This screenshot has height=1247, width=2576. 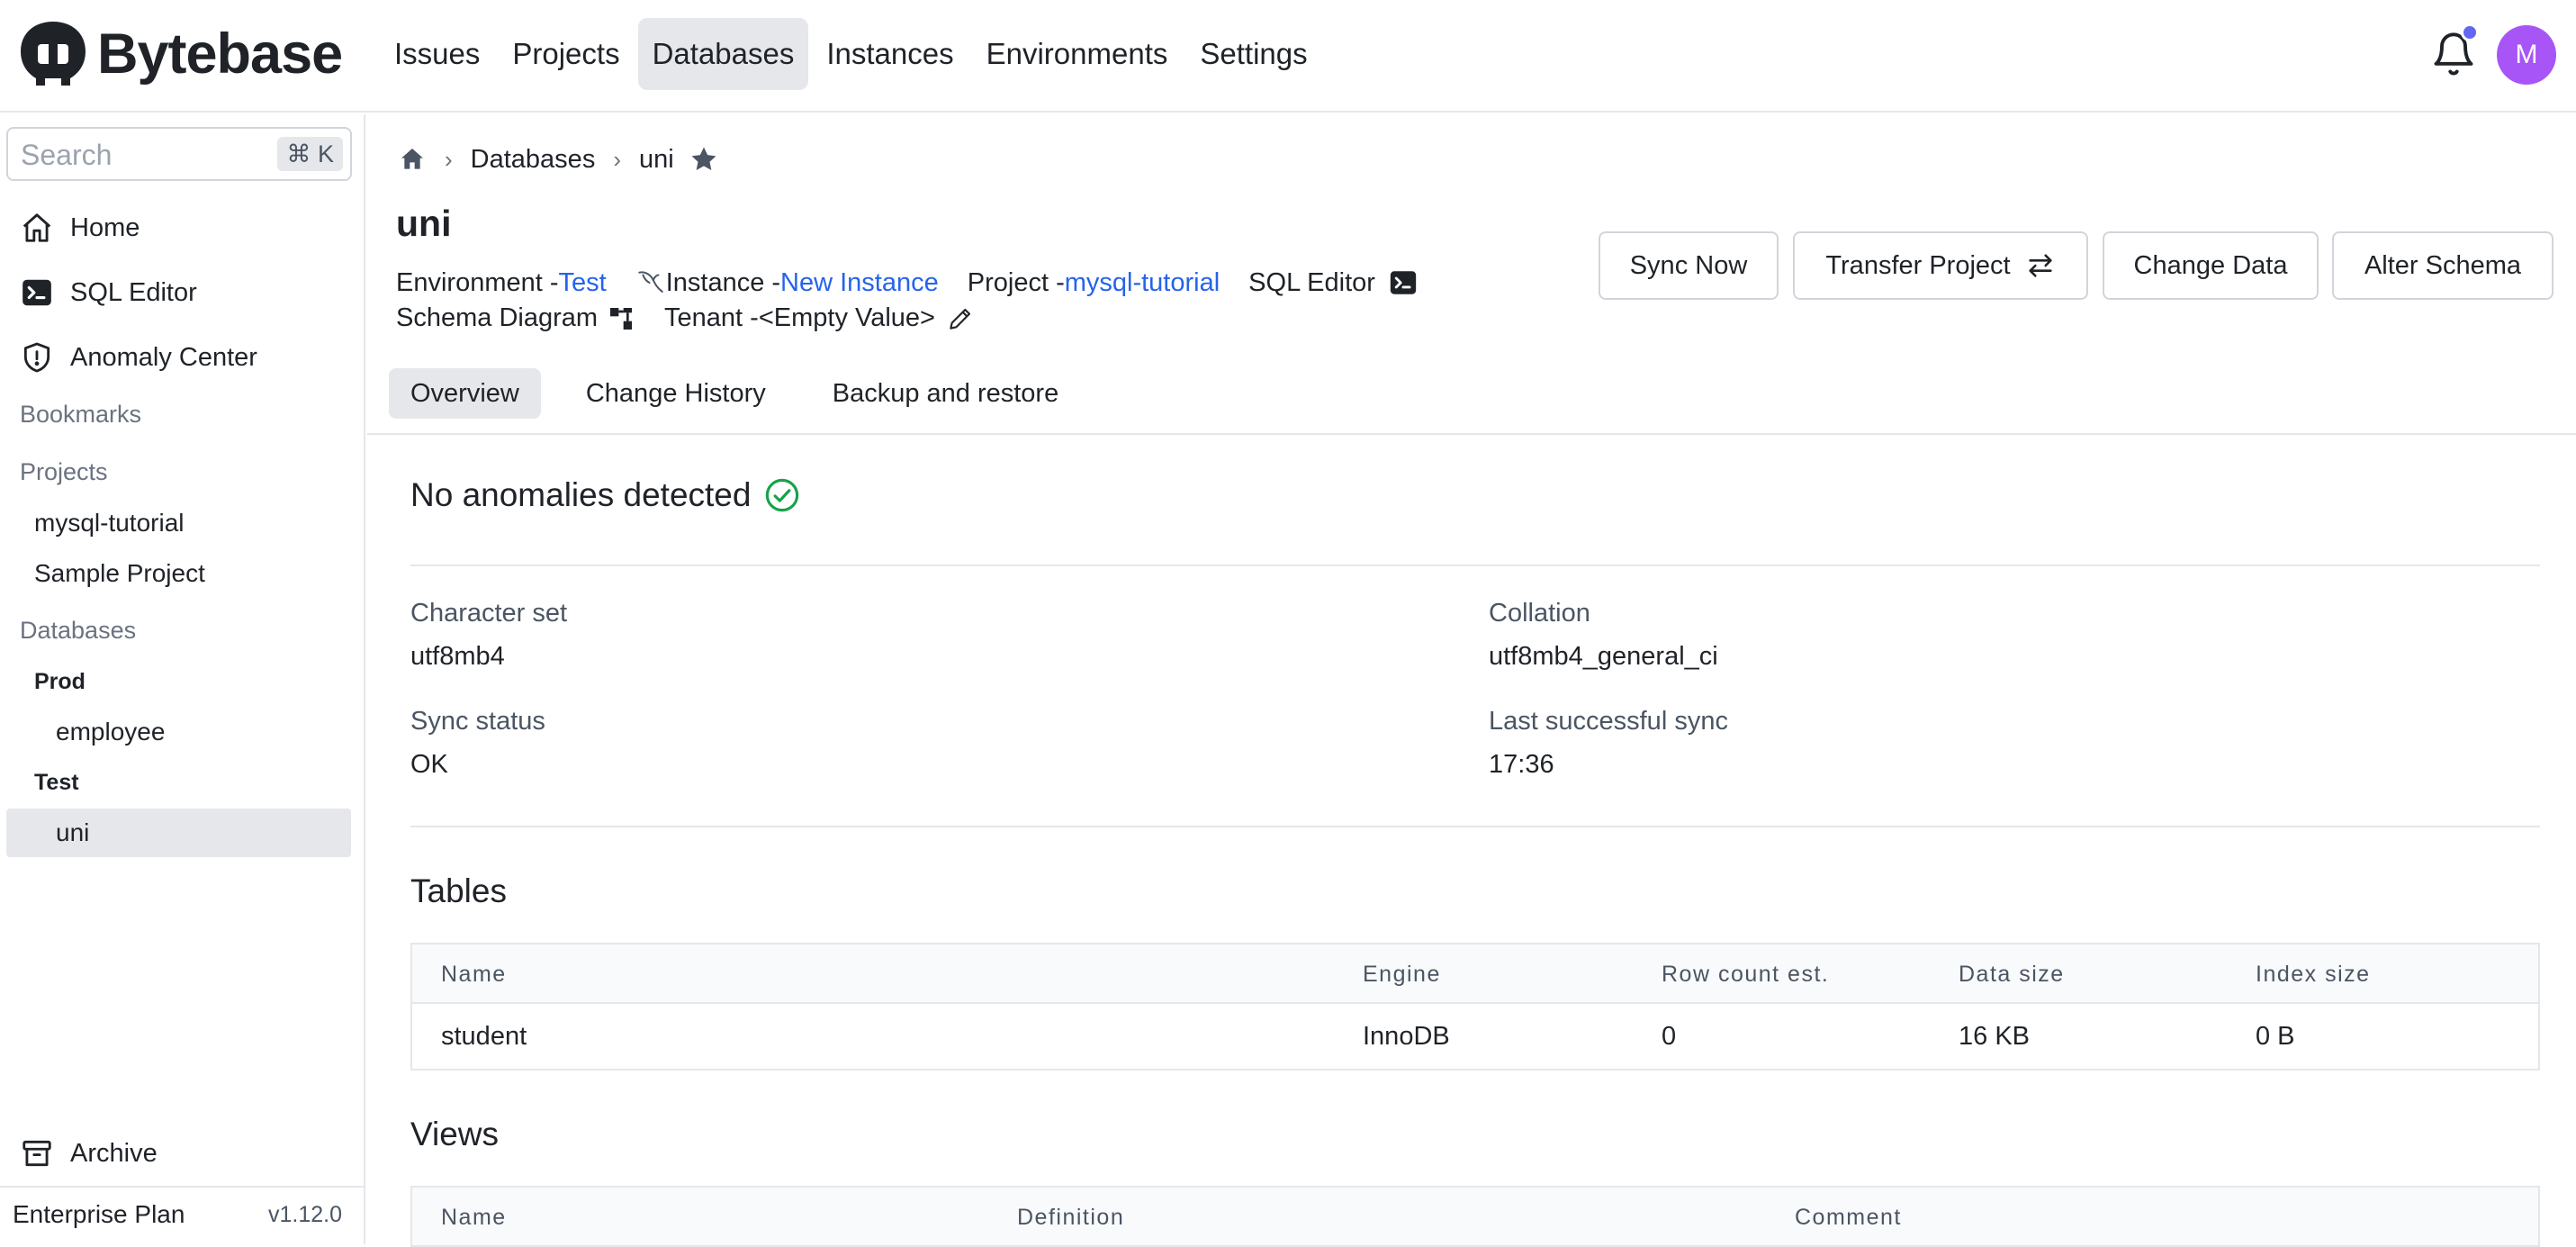 I want to click on views-table: Name Definition Comment, so click(x=1475, y=1217).